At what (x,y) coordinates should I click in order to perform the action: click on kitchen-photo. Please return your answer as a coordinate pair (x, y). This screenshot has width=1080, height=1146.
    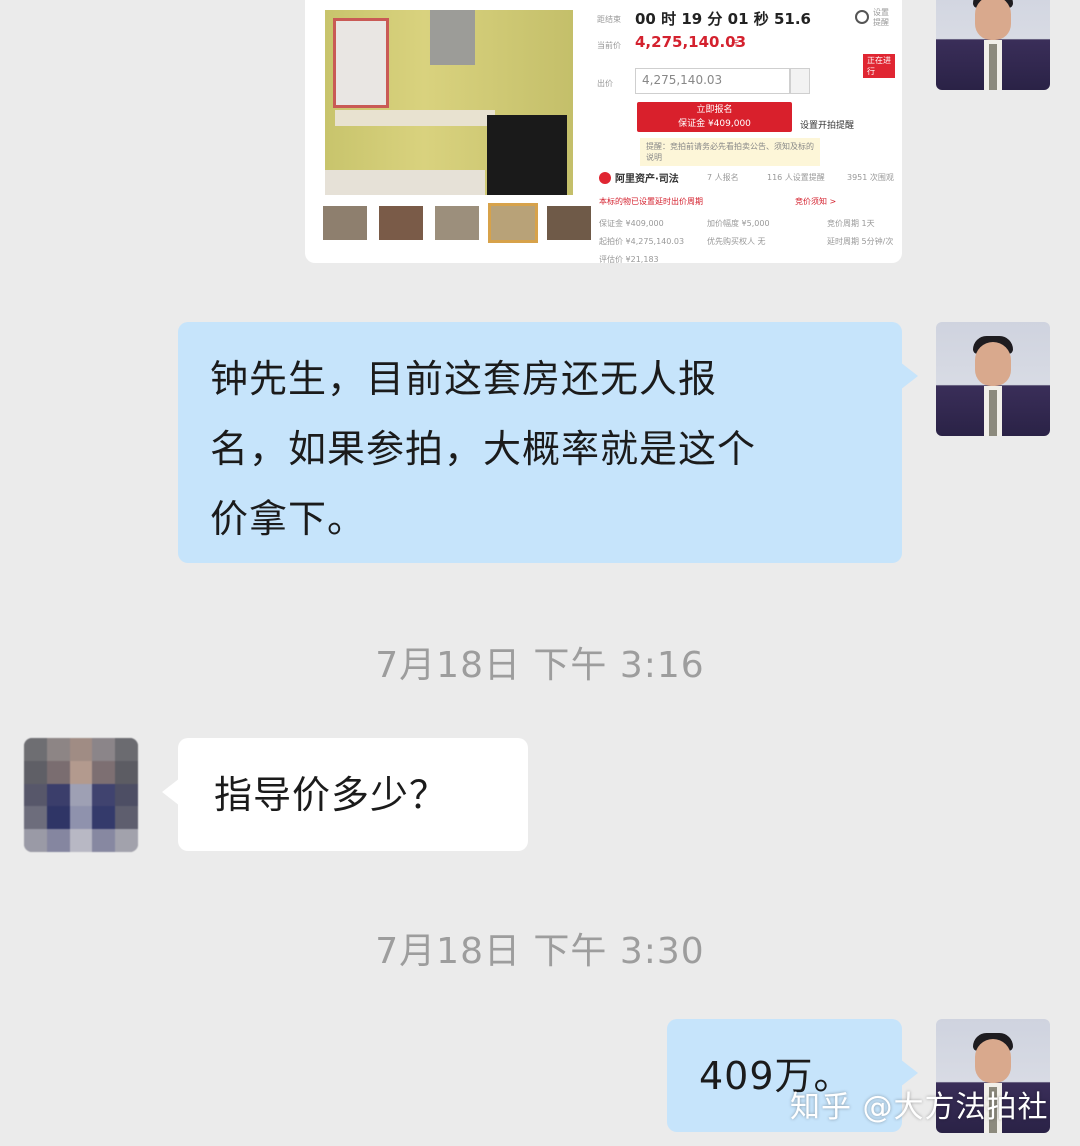
    Looking at the image, I should click on (449, 102).